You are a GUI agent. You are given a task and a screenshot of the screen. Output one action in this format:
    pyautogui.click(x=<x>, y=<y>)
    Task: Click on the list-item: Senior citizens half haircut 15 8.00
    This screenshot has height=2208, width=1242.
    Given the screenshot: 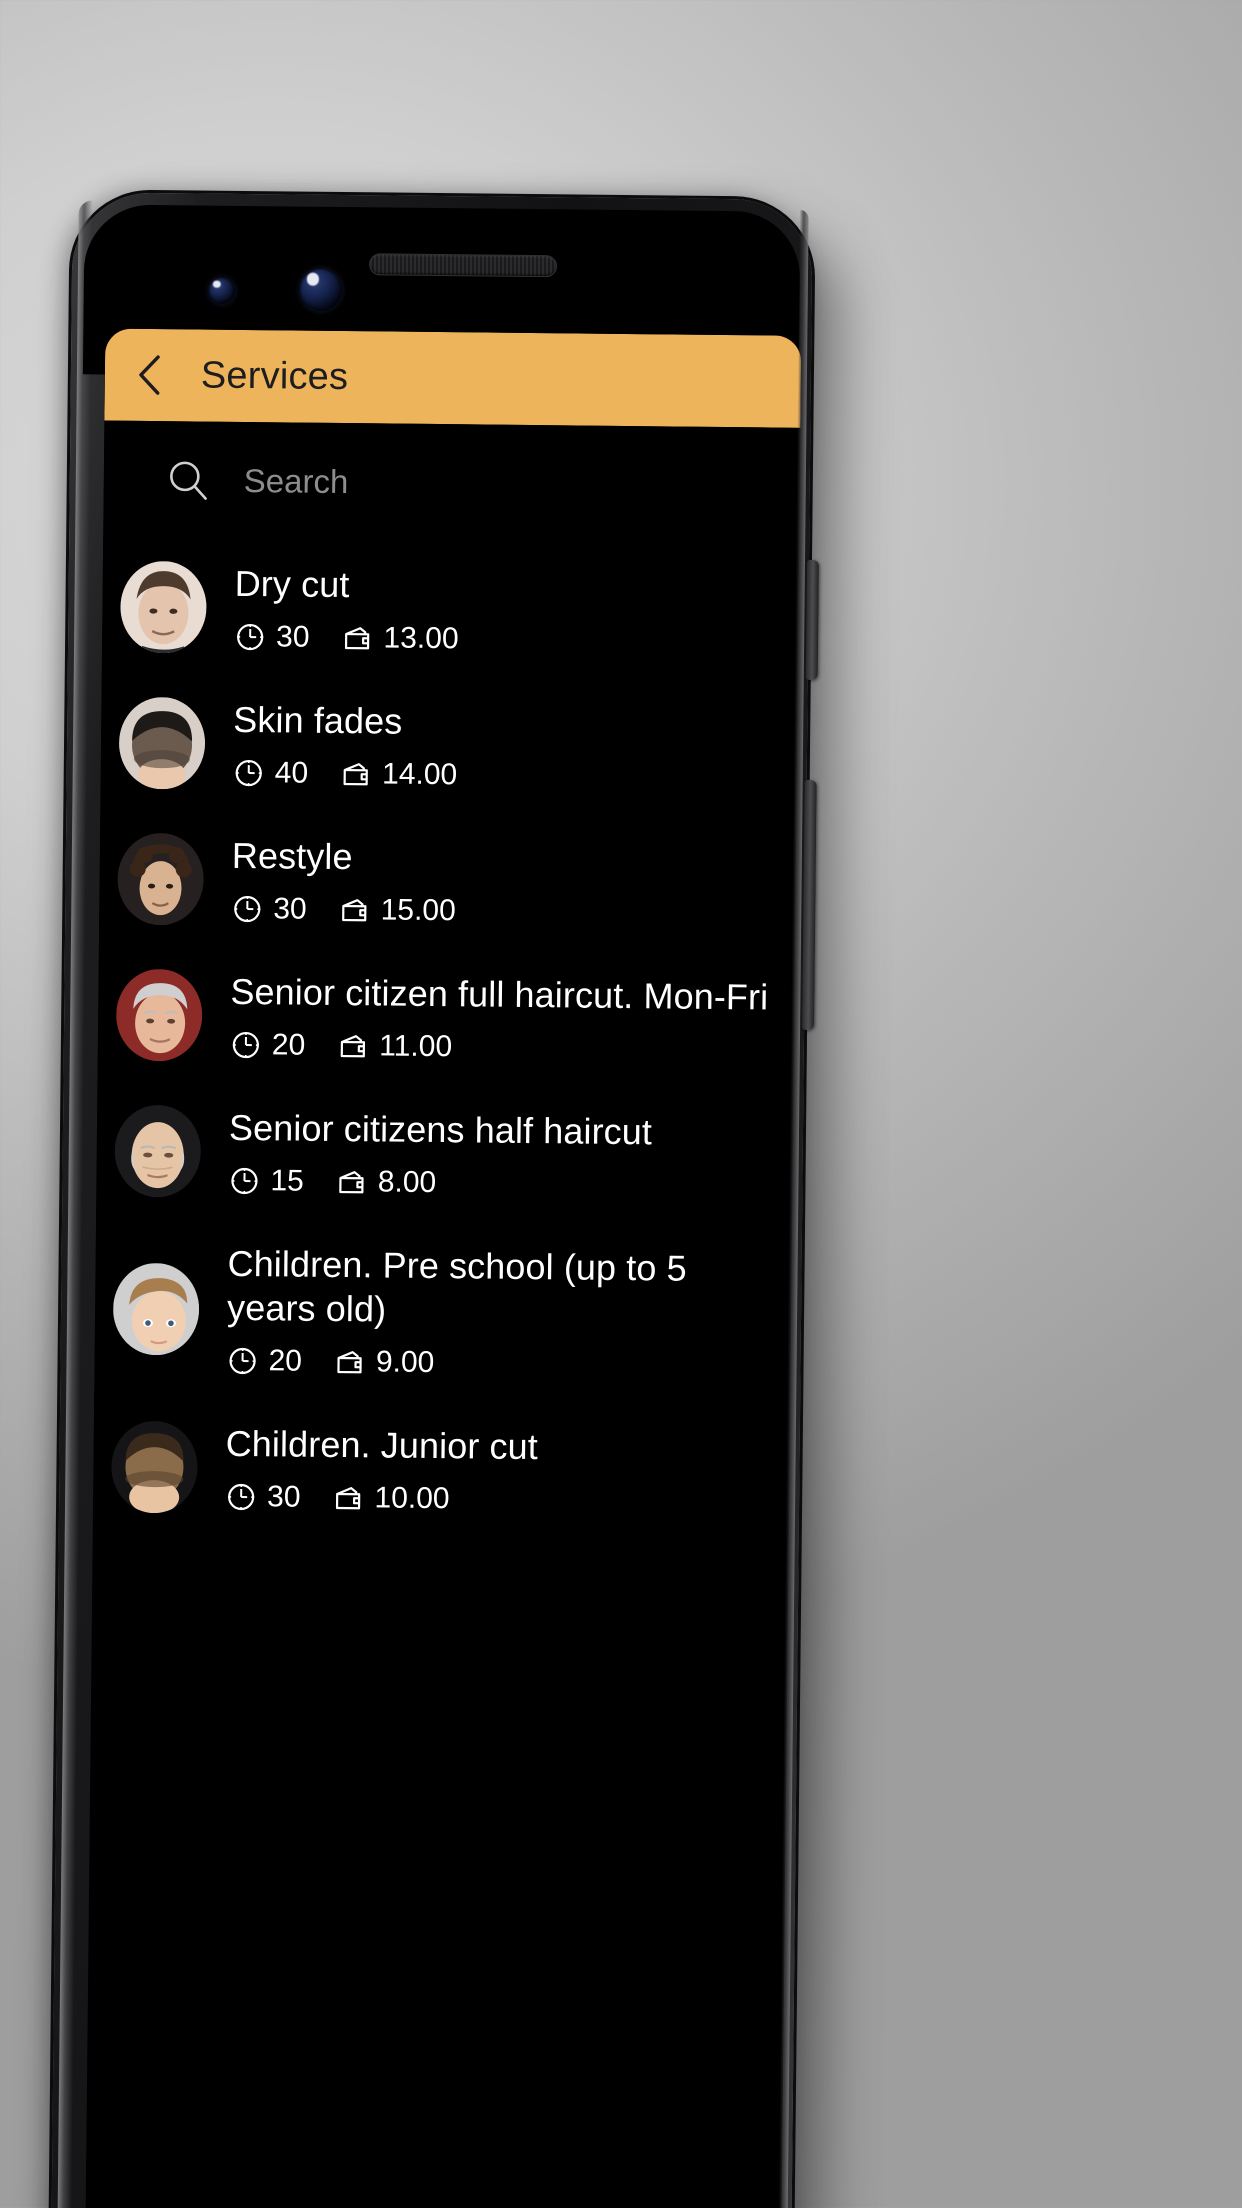 What is the action you would take?
    pyautogui.click(x=444, y=1153)
    